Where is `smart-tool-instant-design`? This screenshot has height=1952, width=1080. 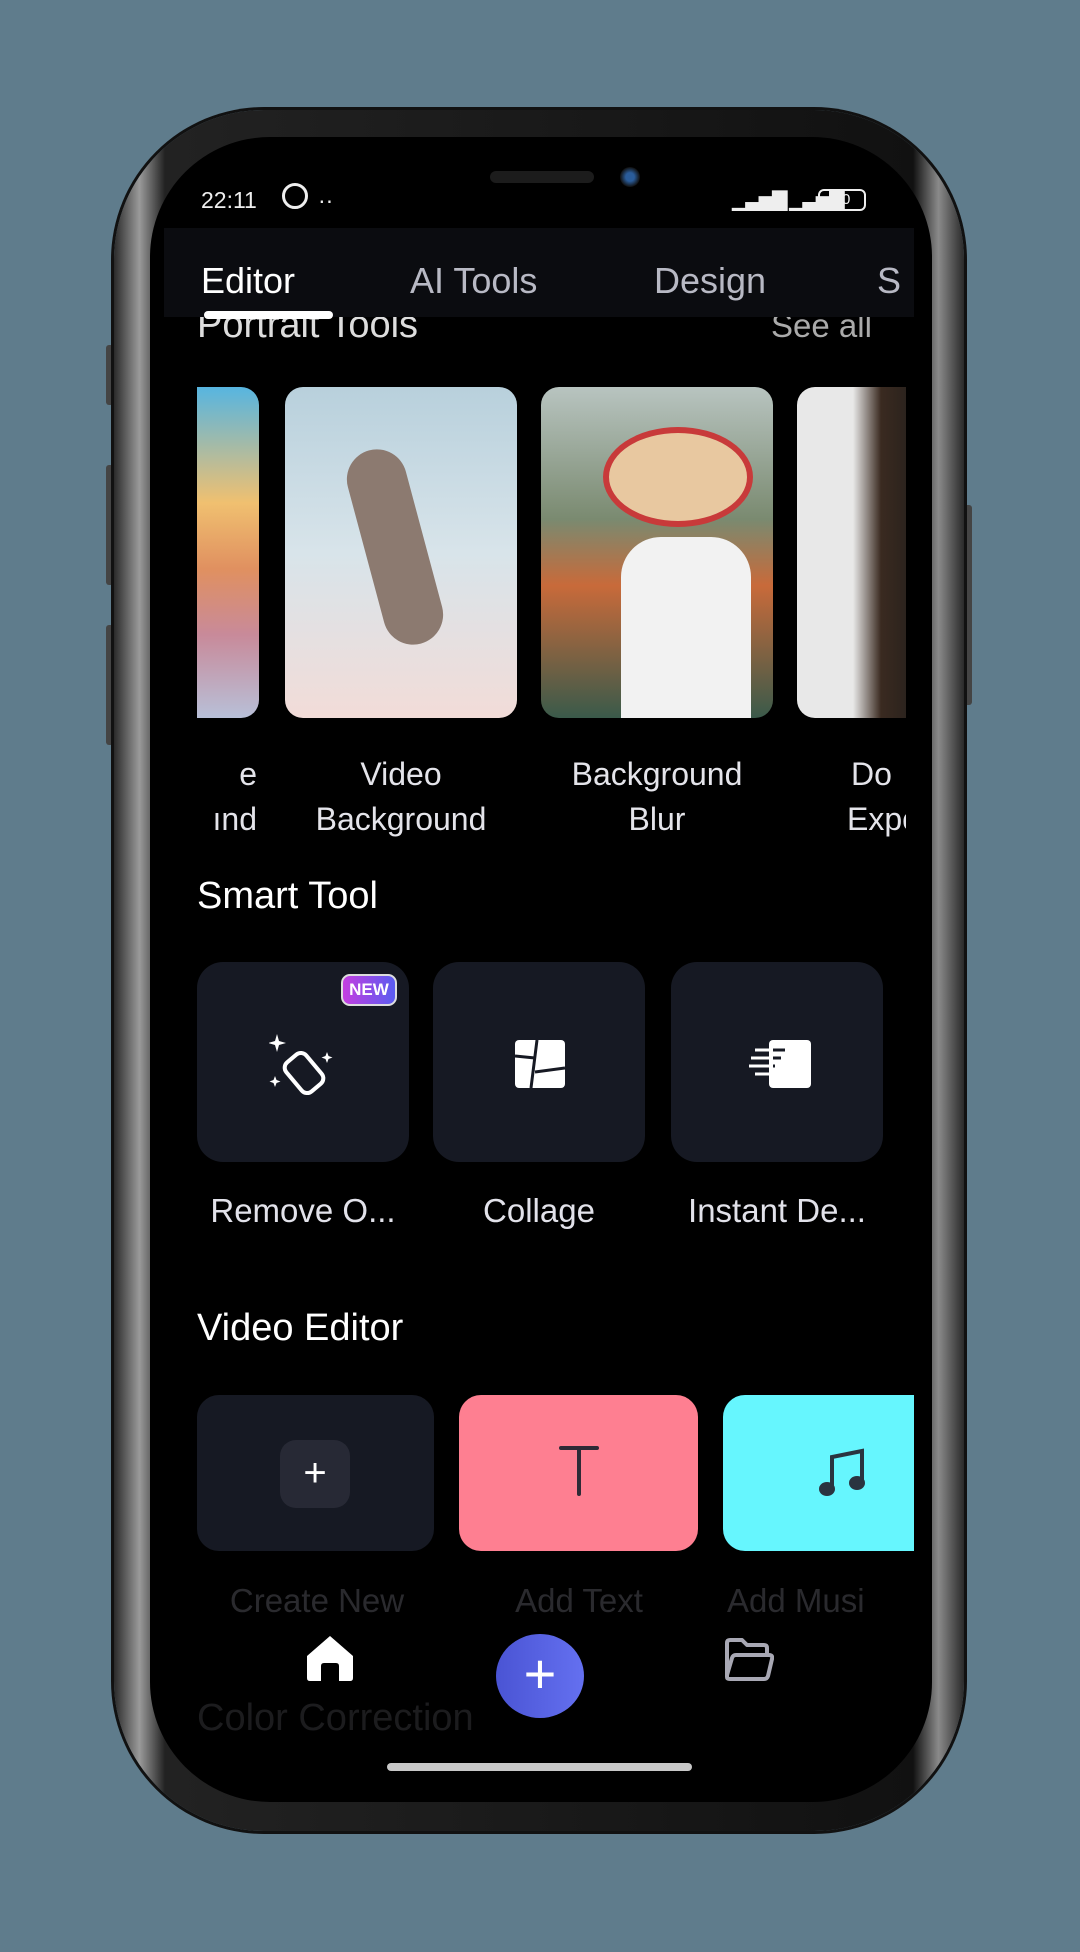
smart-tool-instant-design is located at coordinates (777, 1062).